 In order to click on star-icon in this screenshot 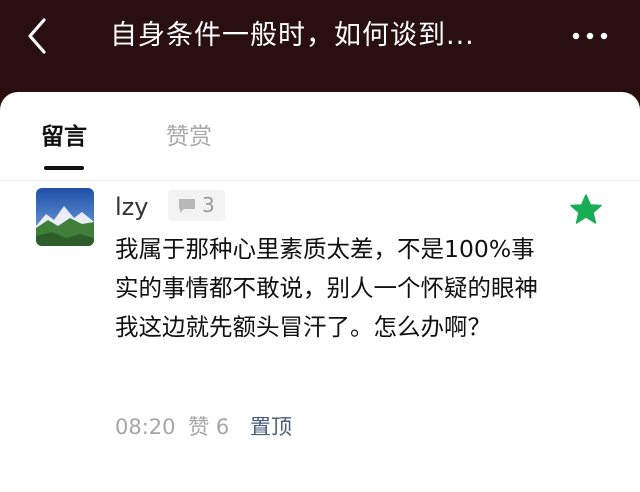, I will do `click(586, 209)`.